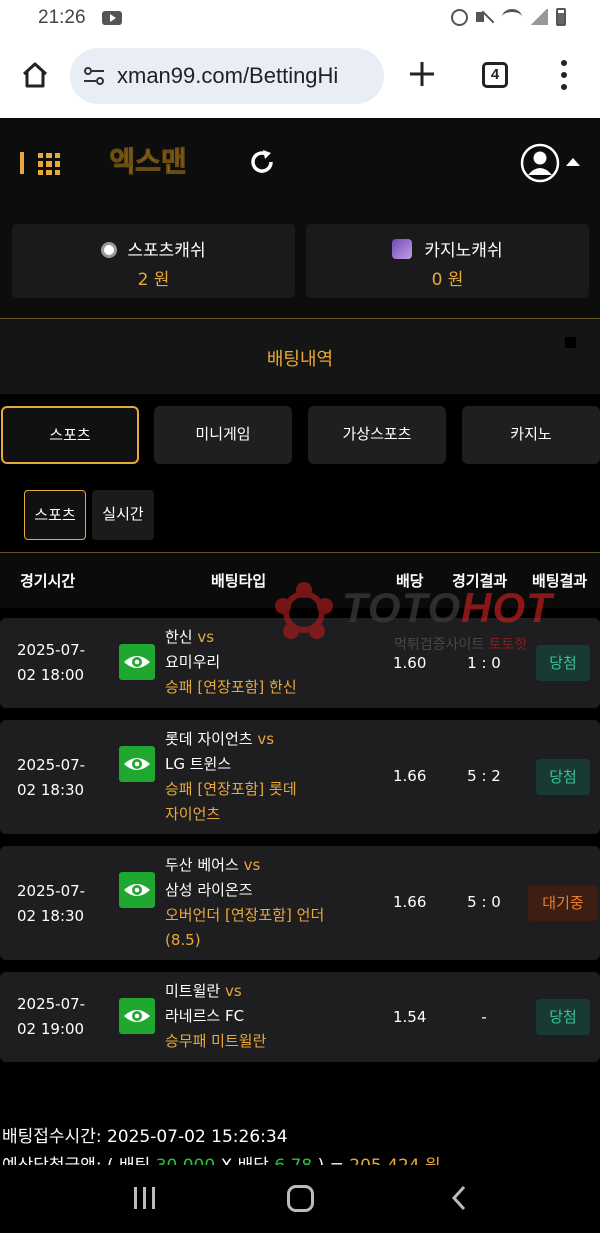 This screenshot has height=1233, width=600. I want to click on status-icons, so click(508, 17).